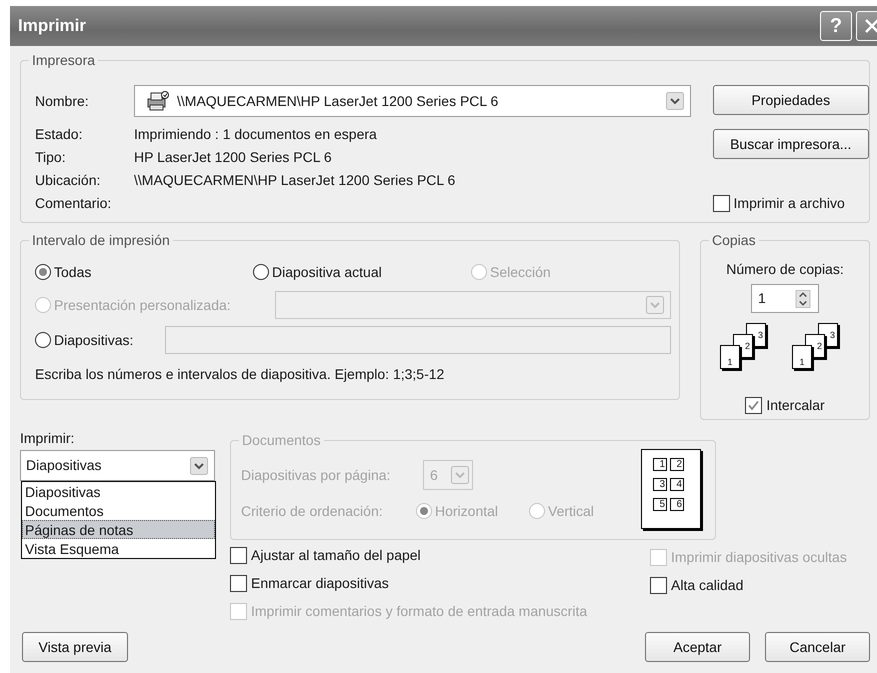 The height and width of the screenshot is (673, 877). I want to click on field-value: HP LaserJet 1200 Series PCL 6, so click(233, 157).